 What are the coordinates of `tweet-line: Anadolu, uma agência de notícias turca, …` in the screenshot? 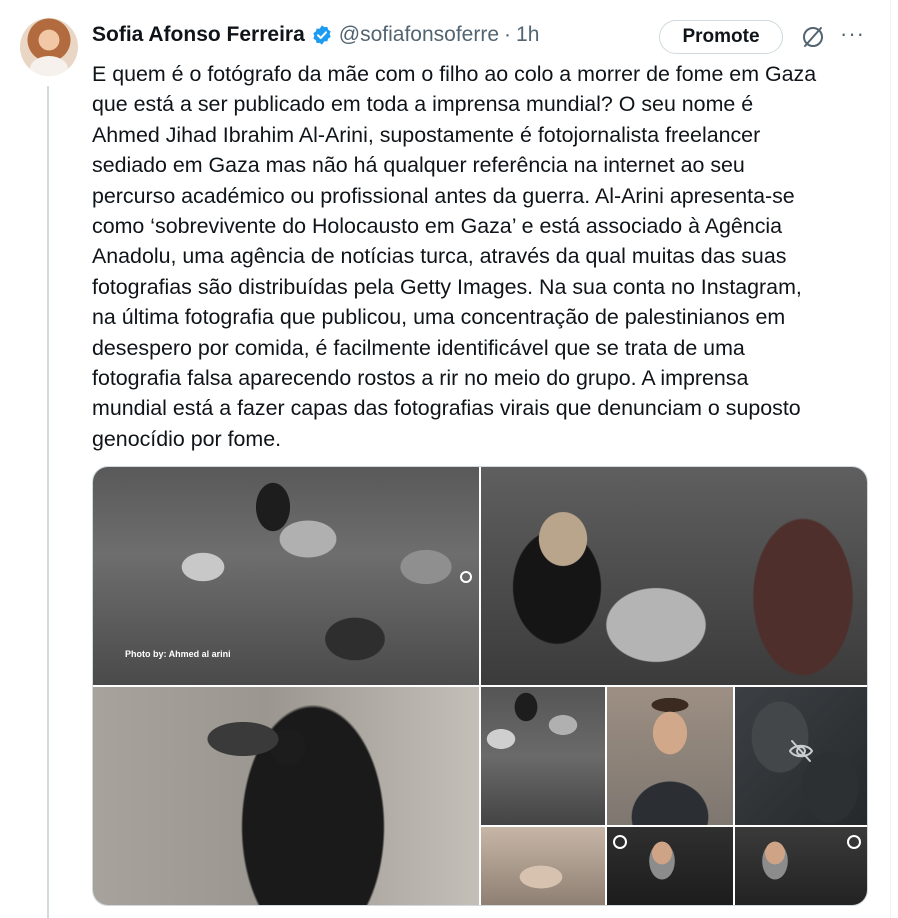 It's located at (439, 256).